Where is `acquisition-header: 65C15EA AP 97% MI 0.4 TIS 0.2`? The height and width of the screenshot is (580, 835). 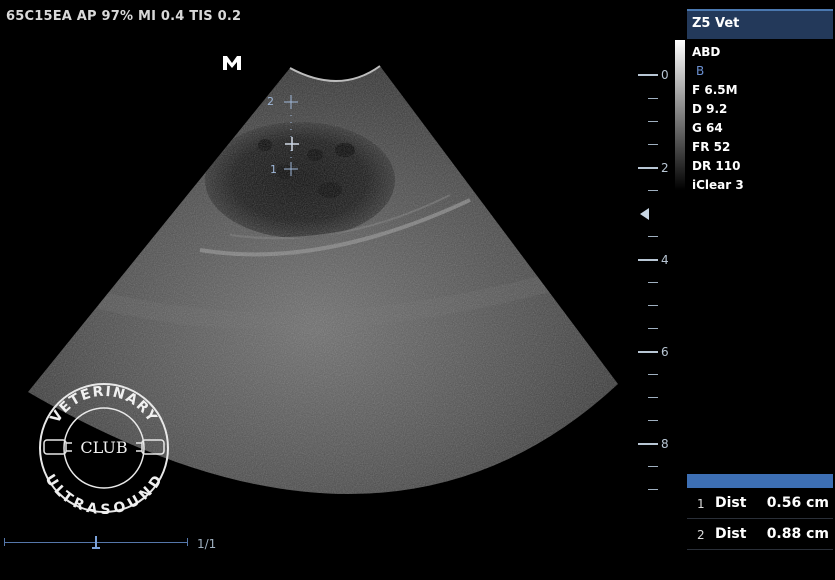 acquisition-header: 65C15EA AP 97% MI 0.4 TIS 0.2 is located at coordinates (124, 16).